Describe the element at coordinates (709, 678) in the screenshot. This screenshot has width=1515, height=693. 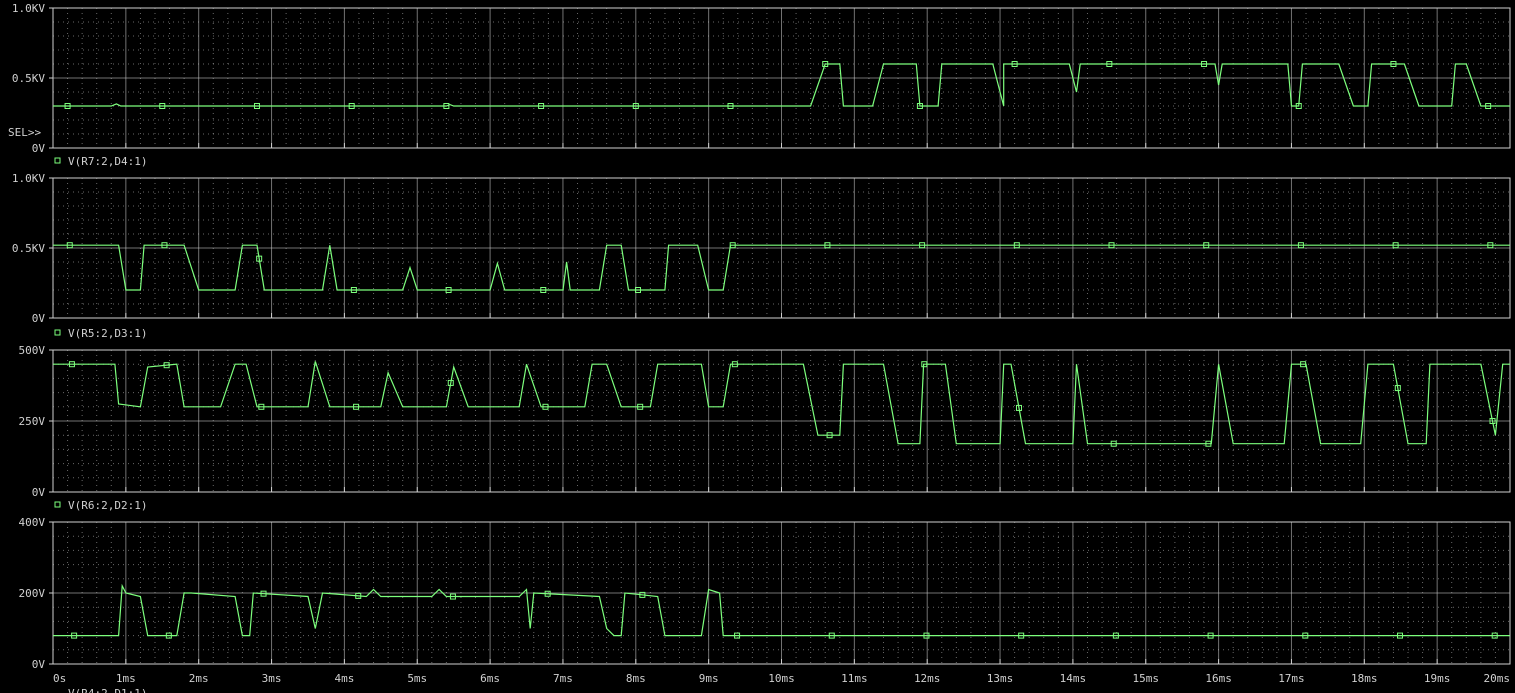
I see `x-tick-label: 9ms` at that location.